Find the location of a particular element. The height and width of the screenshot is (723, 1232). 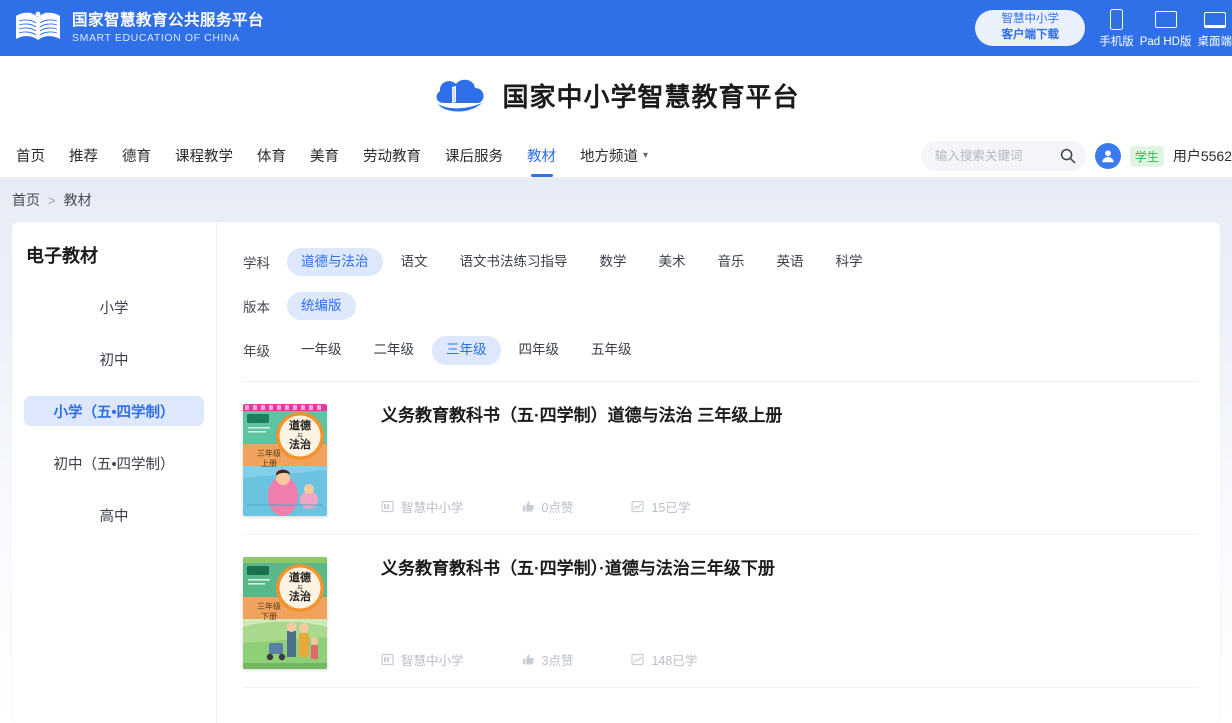

nav-item-local-channel: 地方频道 ▾ is located at coordinates (614, 156).